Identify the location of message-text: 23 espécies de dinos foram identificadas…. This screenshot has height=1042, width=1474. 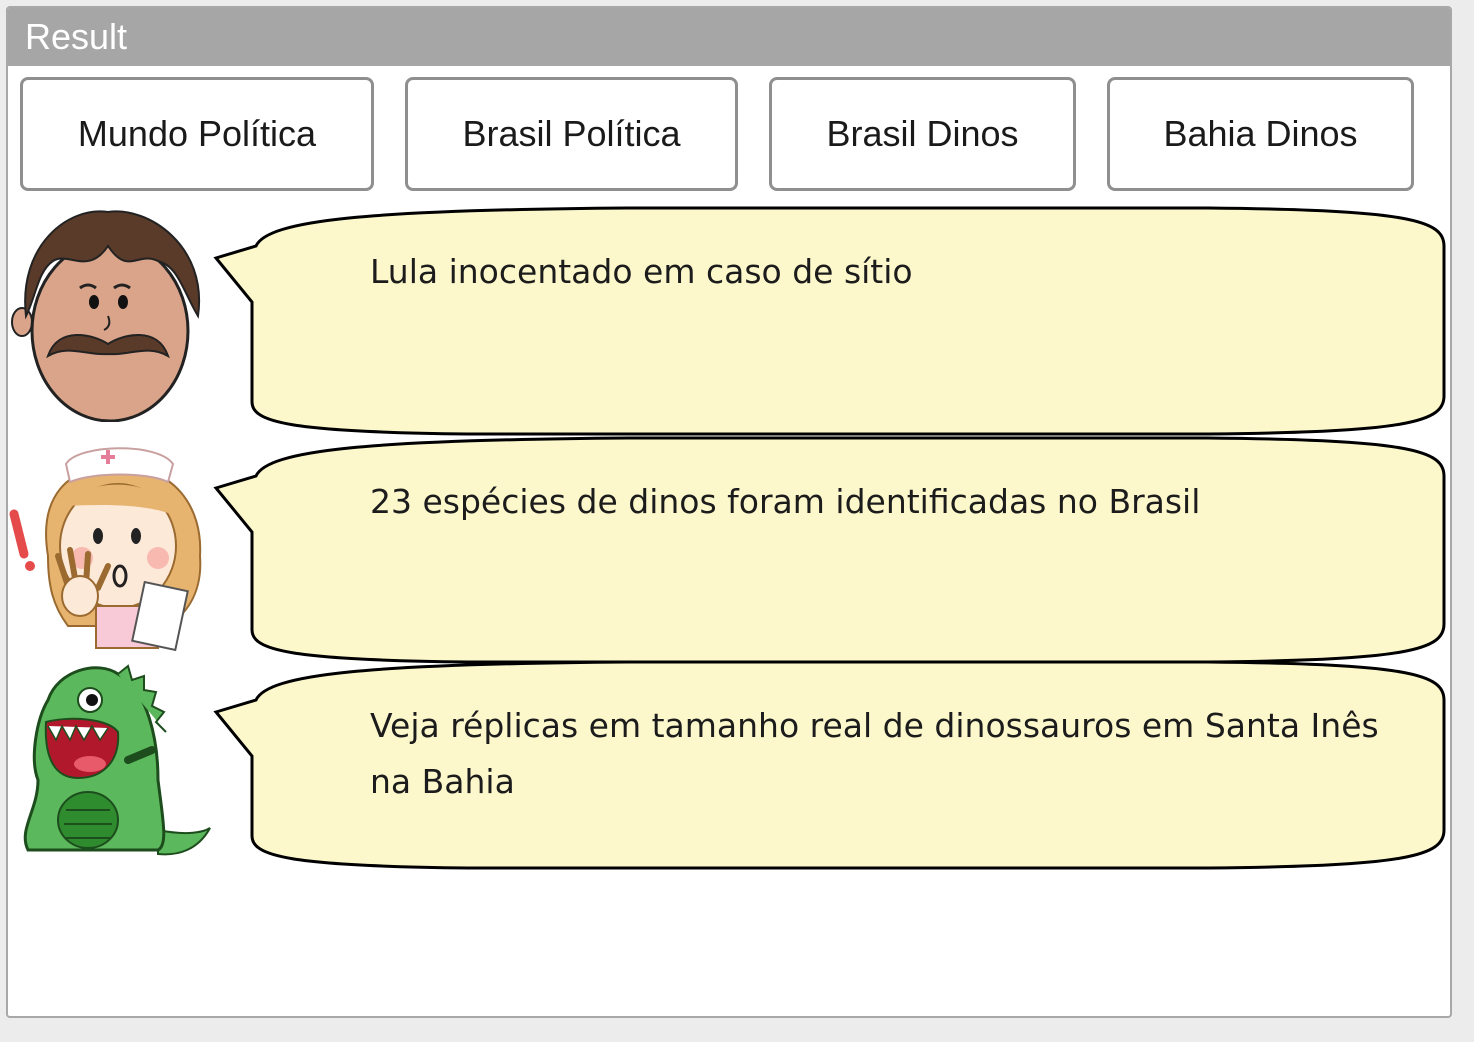
(785, 501).